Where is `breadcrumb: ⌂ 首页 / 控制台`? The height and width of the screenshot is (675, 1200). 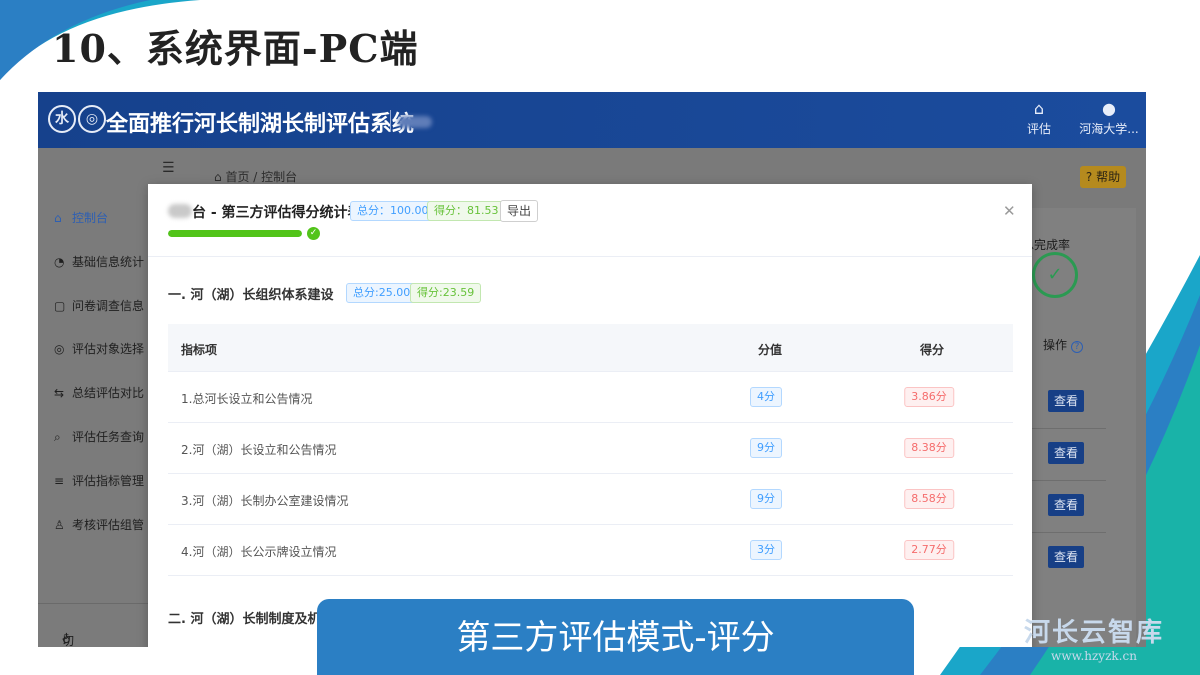
breadcrumb: ⌂ 首页 / 控制台 is located at coordinates (255, 176).